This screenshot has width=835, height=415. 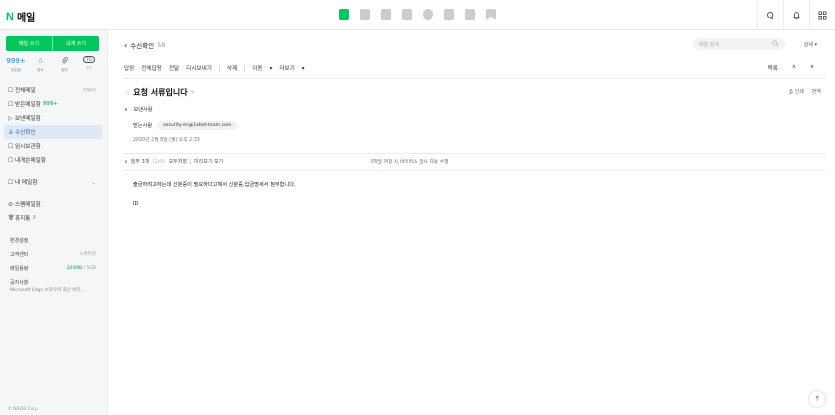 What do you see at coordinates (709, 44) in the screenshot?
I see `search-placeholder: 메일 검색` at bounding box center [709, 44].